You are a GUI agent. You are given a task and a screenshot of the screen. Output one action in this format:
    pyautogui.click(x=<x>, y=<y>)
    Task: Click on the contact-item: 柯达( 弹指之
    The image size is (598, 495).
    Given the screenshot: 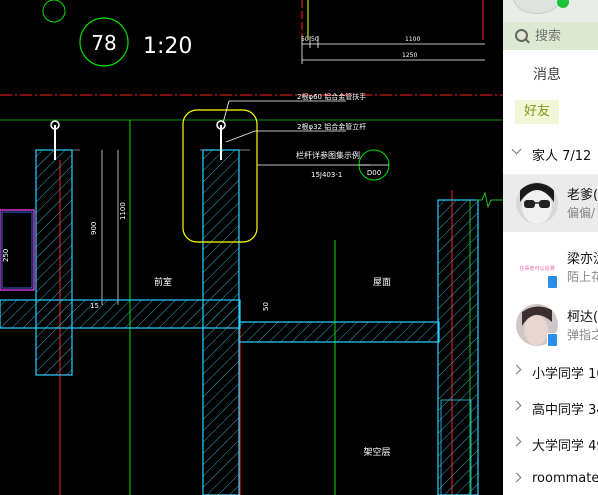 What is the action you would take?
    pyautogui.click(x=550, y=325)
    